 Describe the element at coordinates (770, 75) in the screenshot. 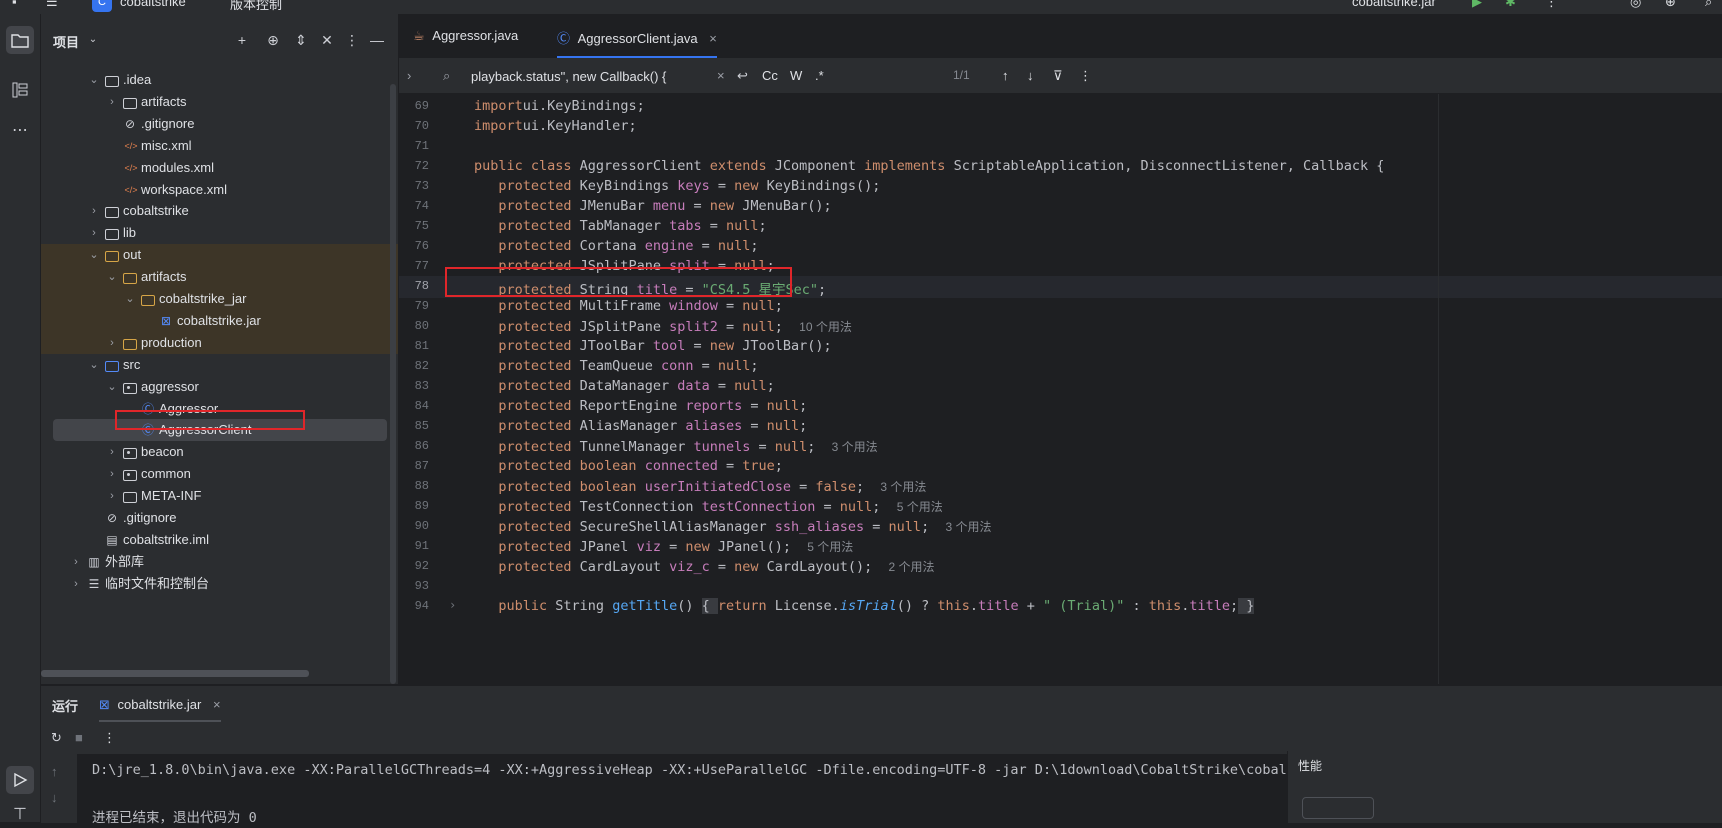

I see `match-case-button: Cc` at that location.